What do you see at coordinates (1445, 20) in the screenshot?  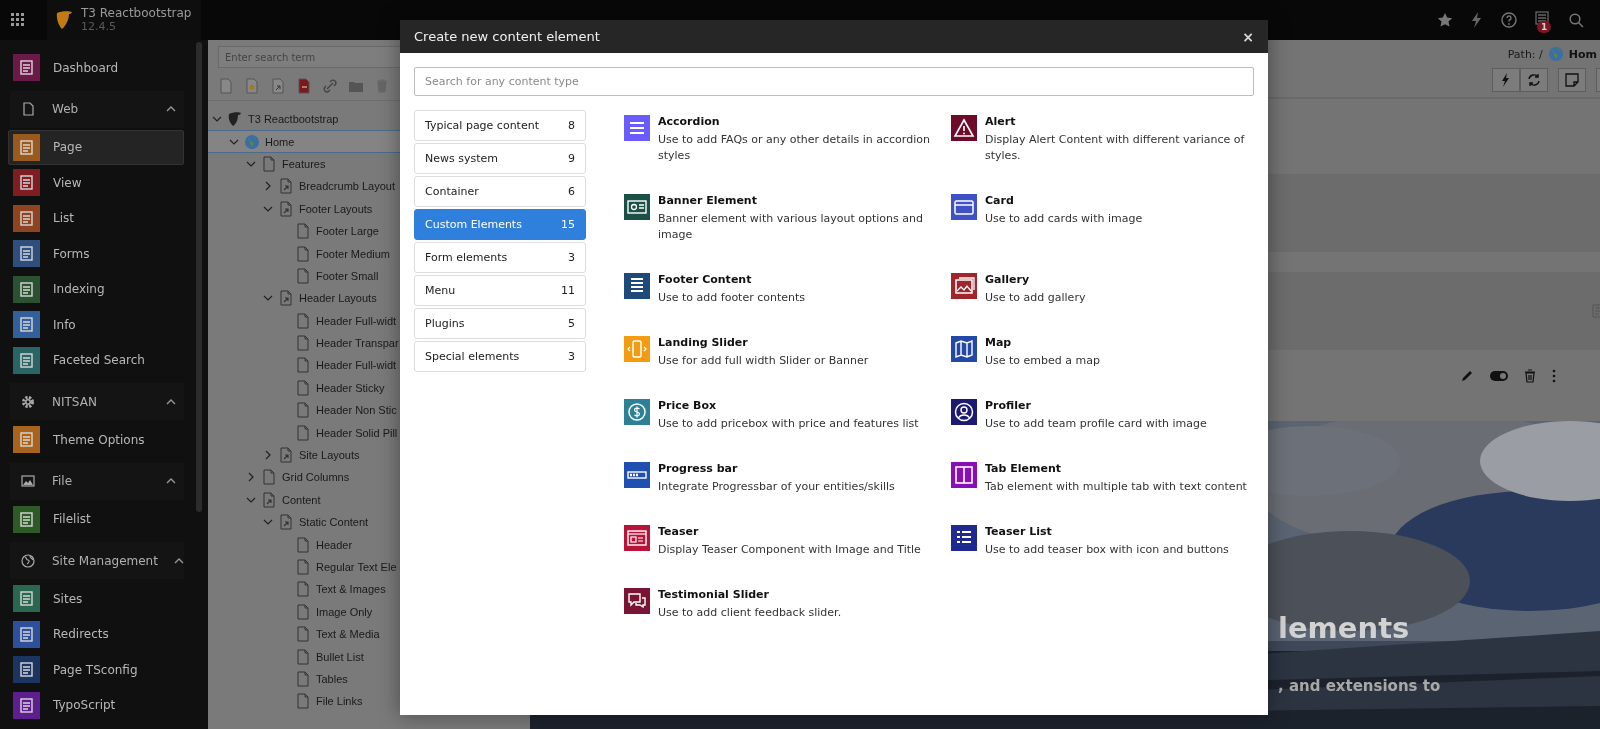 I see `star-icon` at bounding box center [1445, 20].